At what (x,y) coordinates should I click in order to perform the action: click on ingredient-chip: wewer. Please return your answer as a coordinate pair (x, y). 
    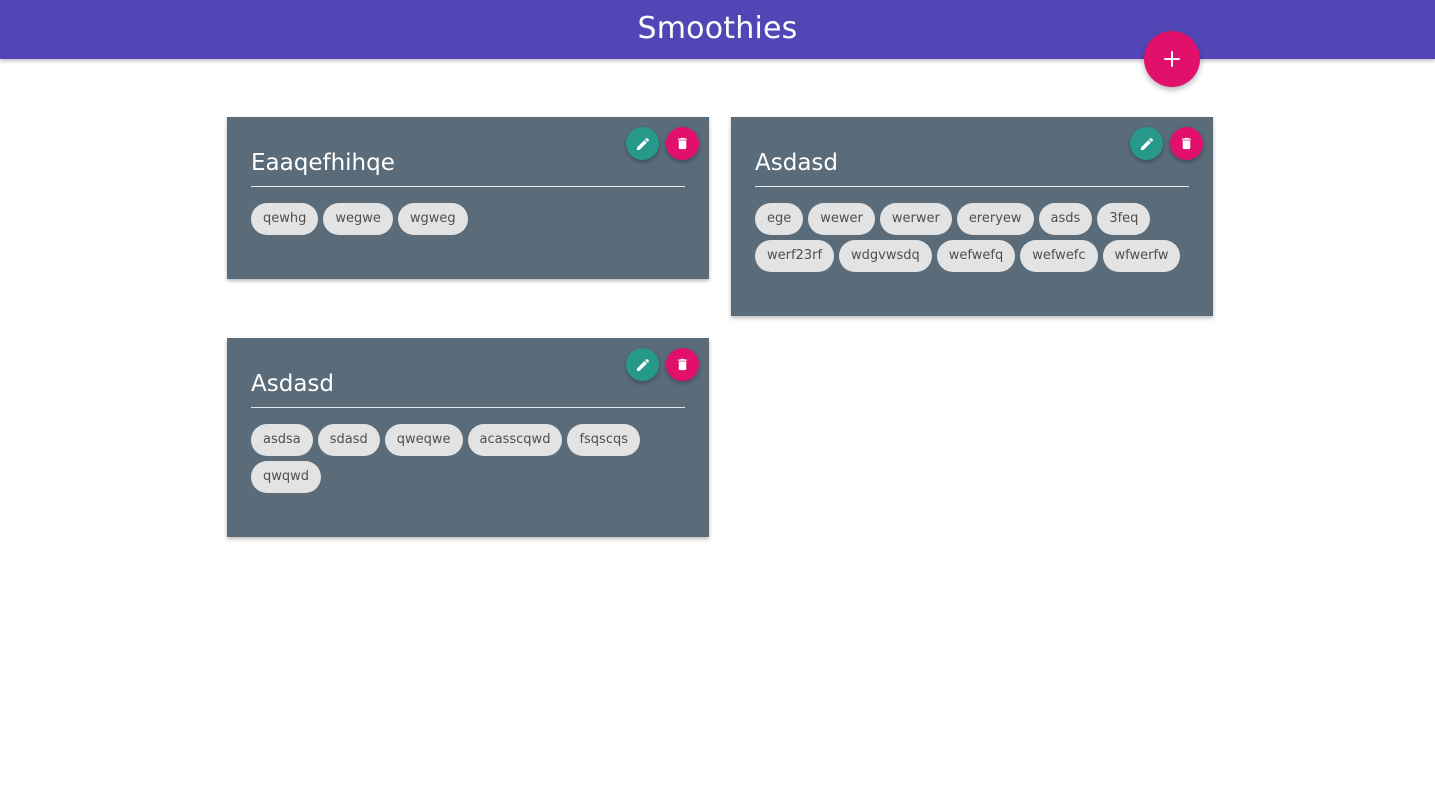
    Looking at the image, I should click on (841, 219).